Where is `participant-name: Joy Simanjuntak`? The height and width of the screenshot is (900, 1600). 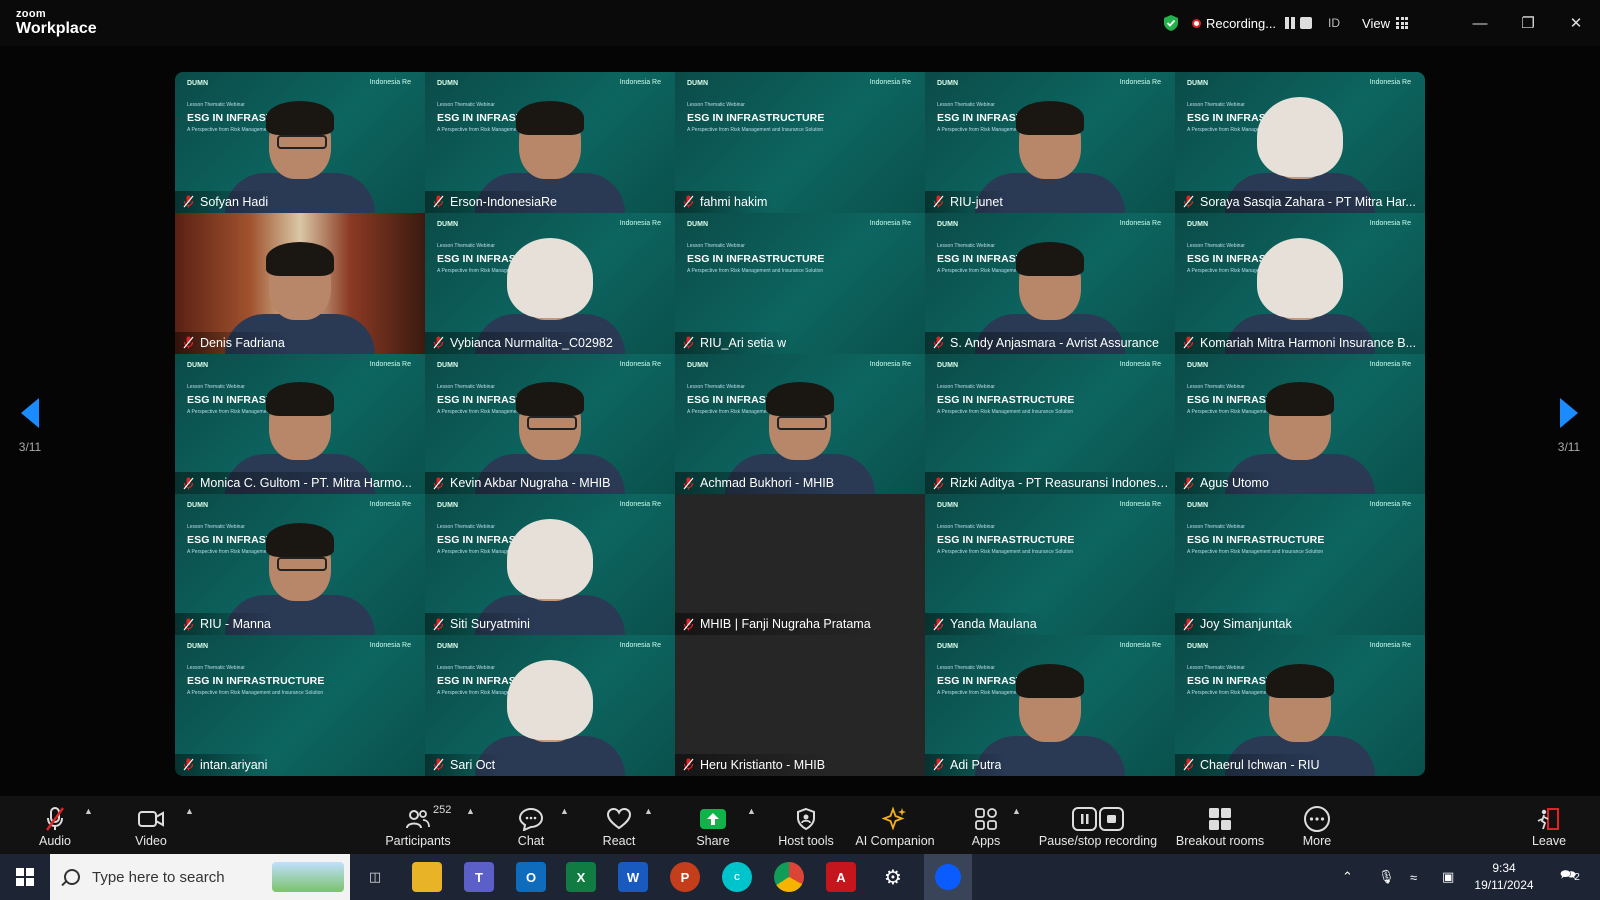 participant-name: Joy Simanjuntak is located at coordinates (1246, 624).